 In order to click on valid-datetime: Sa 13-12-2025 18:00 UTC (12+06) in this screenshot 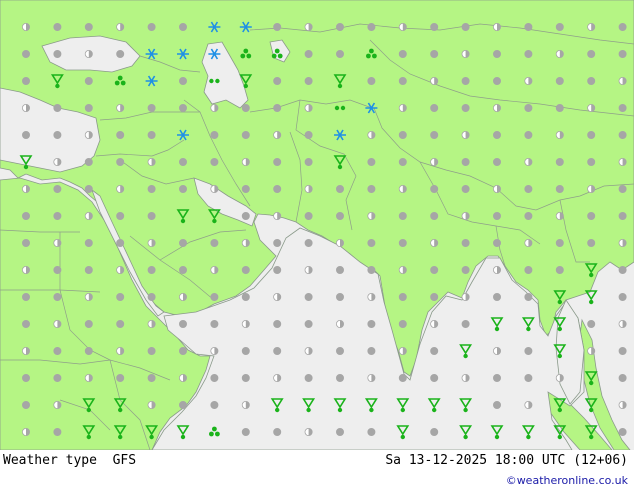, I will do `click(506, 460)`.